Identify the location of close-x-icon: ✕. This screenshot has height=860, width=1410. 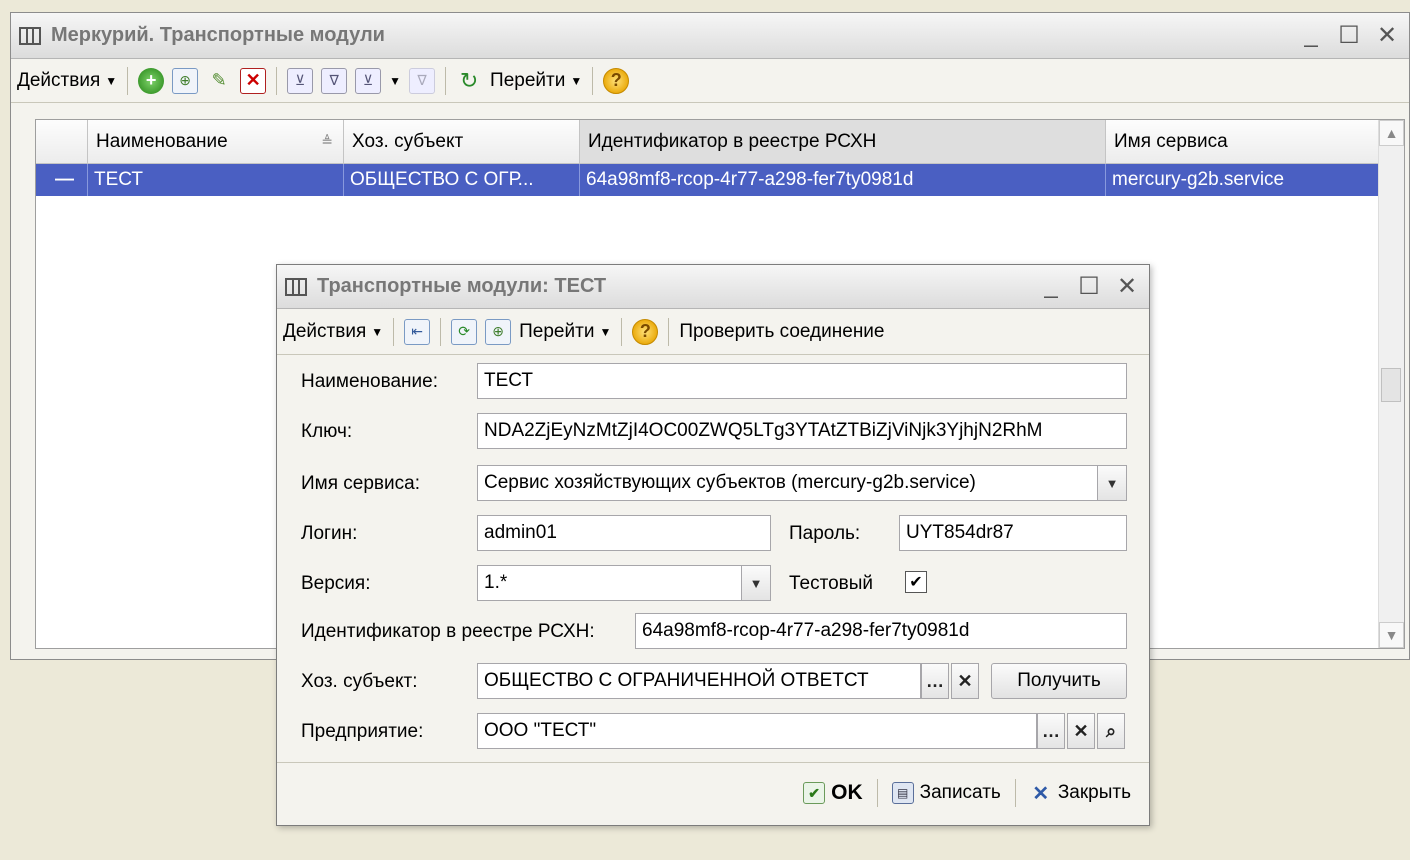
(1041, 793).